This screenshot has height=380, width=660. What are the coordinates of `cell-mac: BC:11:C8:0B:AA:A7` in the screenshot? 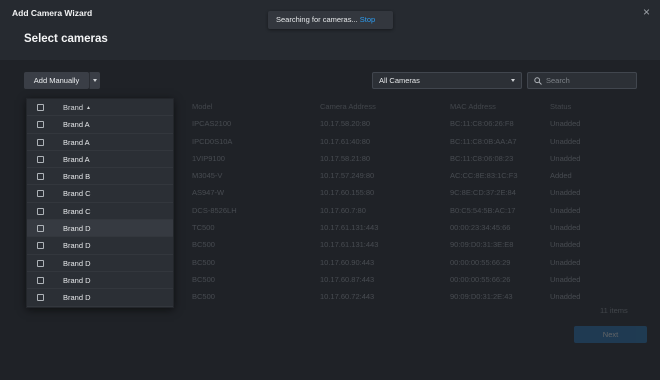 It's located at (483, 141).